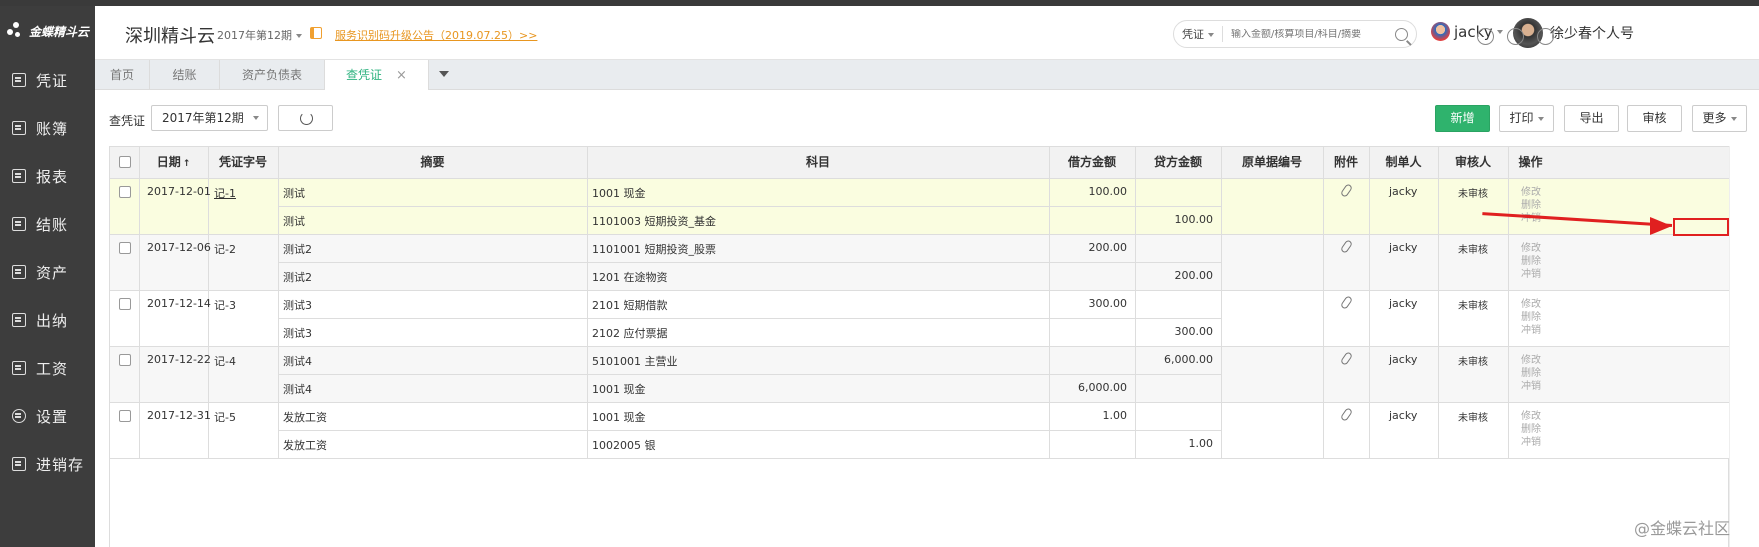  What do you see at coordinates (179, 191) in the screenshot?
I see `voucher-date: 2017-12-01` at bounding box center [179, 191].